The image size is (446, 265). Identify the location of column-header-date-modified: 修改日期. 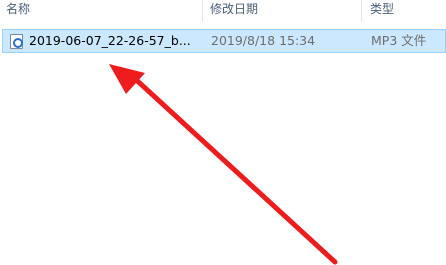
(280, 11).